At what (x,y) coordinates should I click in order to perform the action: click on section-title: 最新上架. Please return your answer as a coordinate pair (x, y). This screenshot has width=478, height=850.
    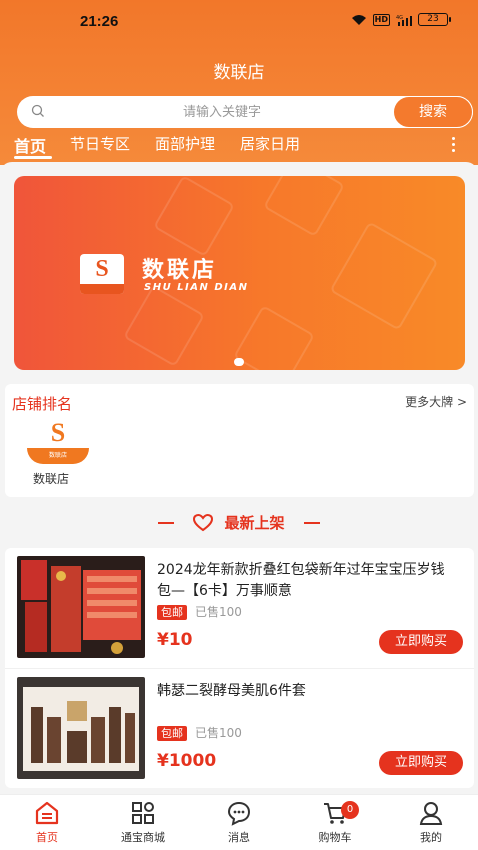
    Looking at the image, I should click on (239, 523).